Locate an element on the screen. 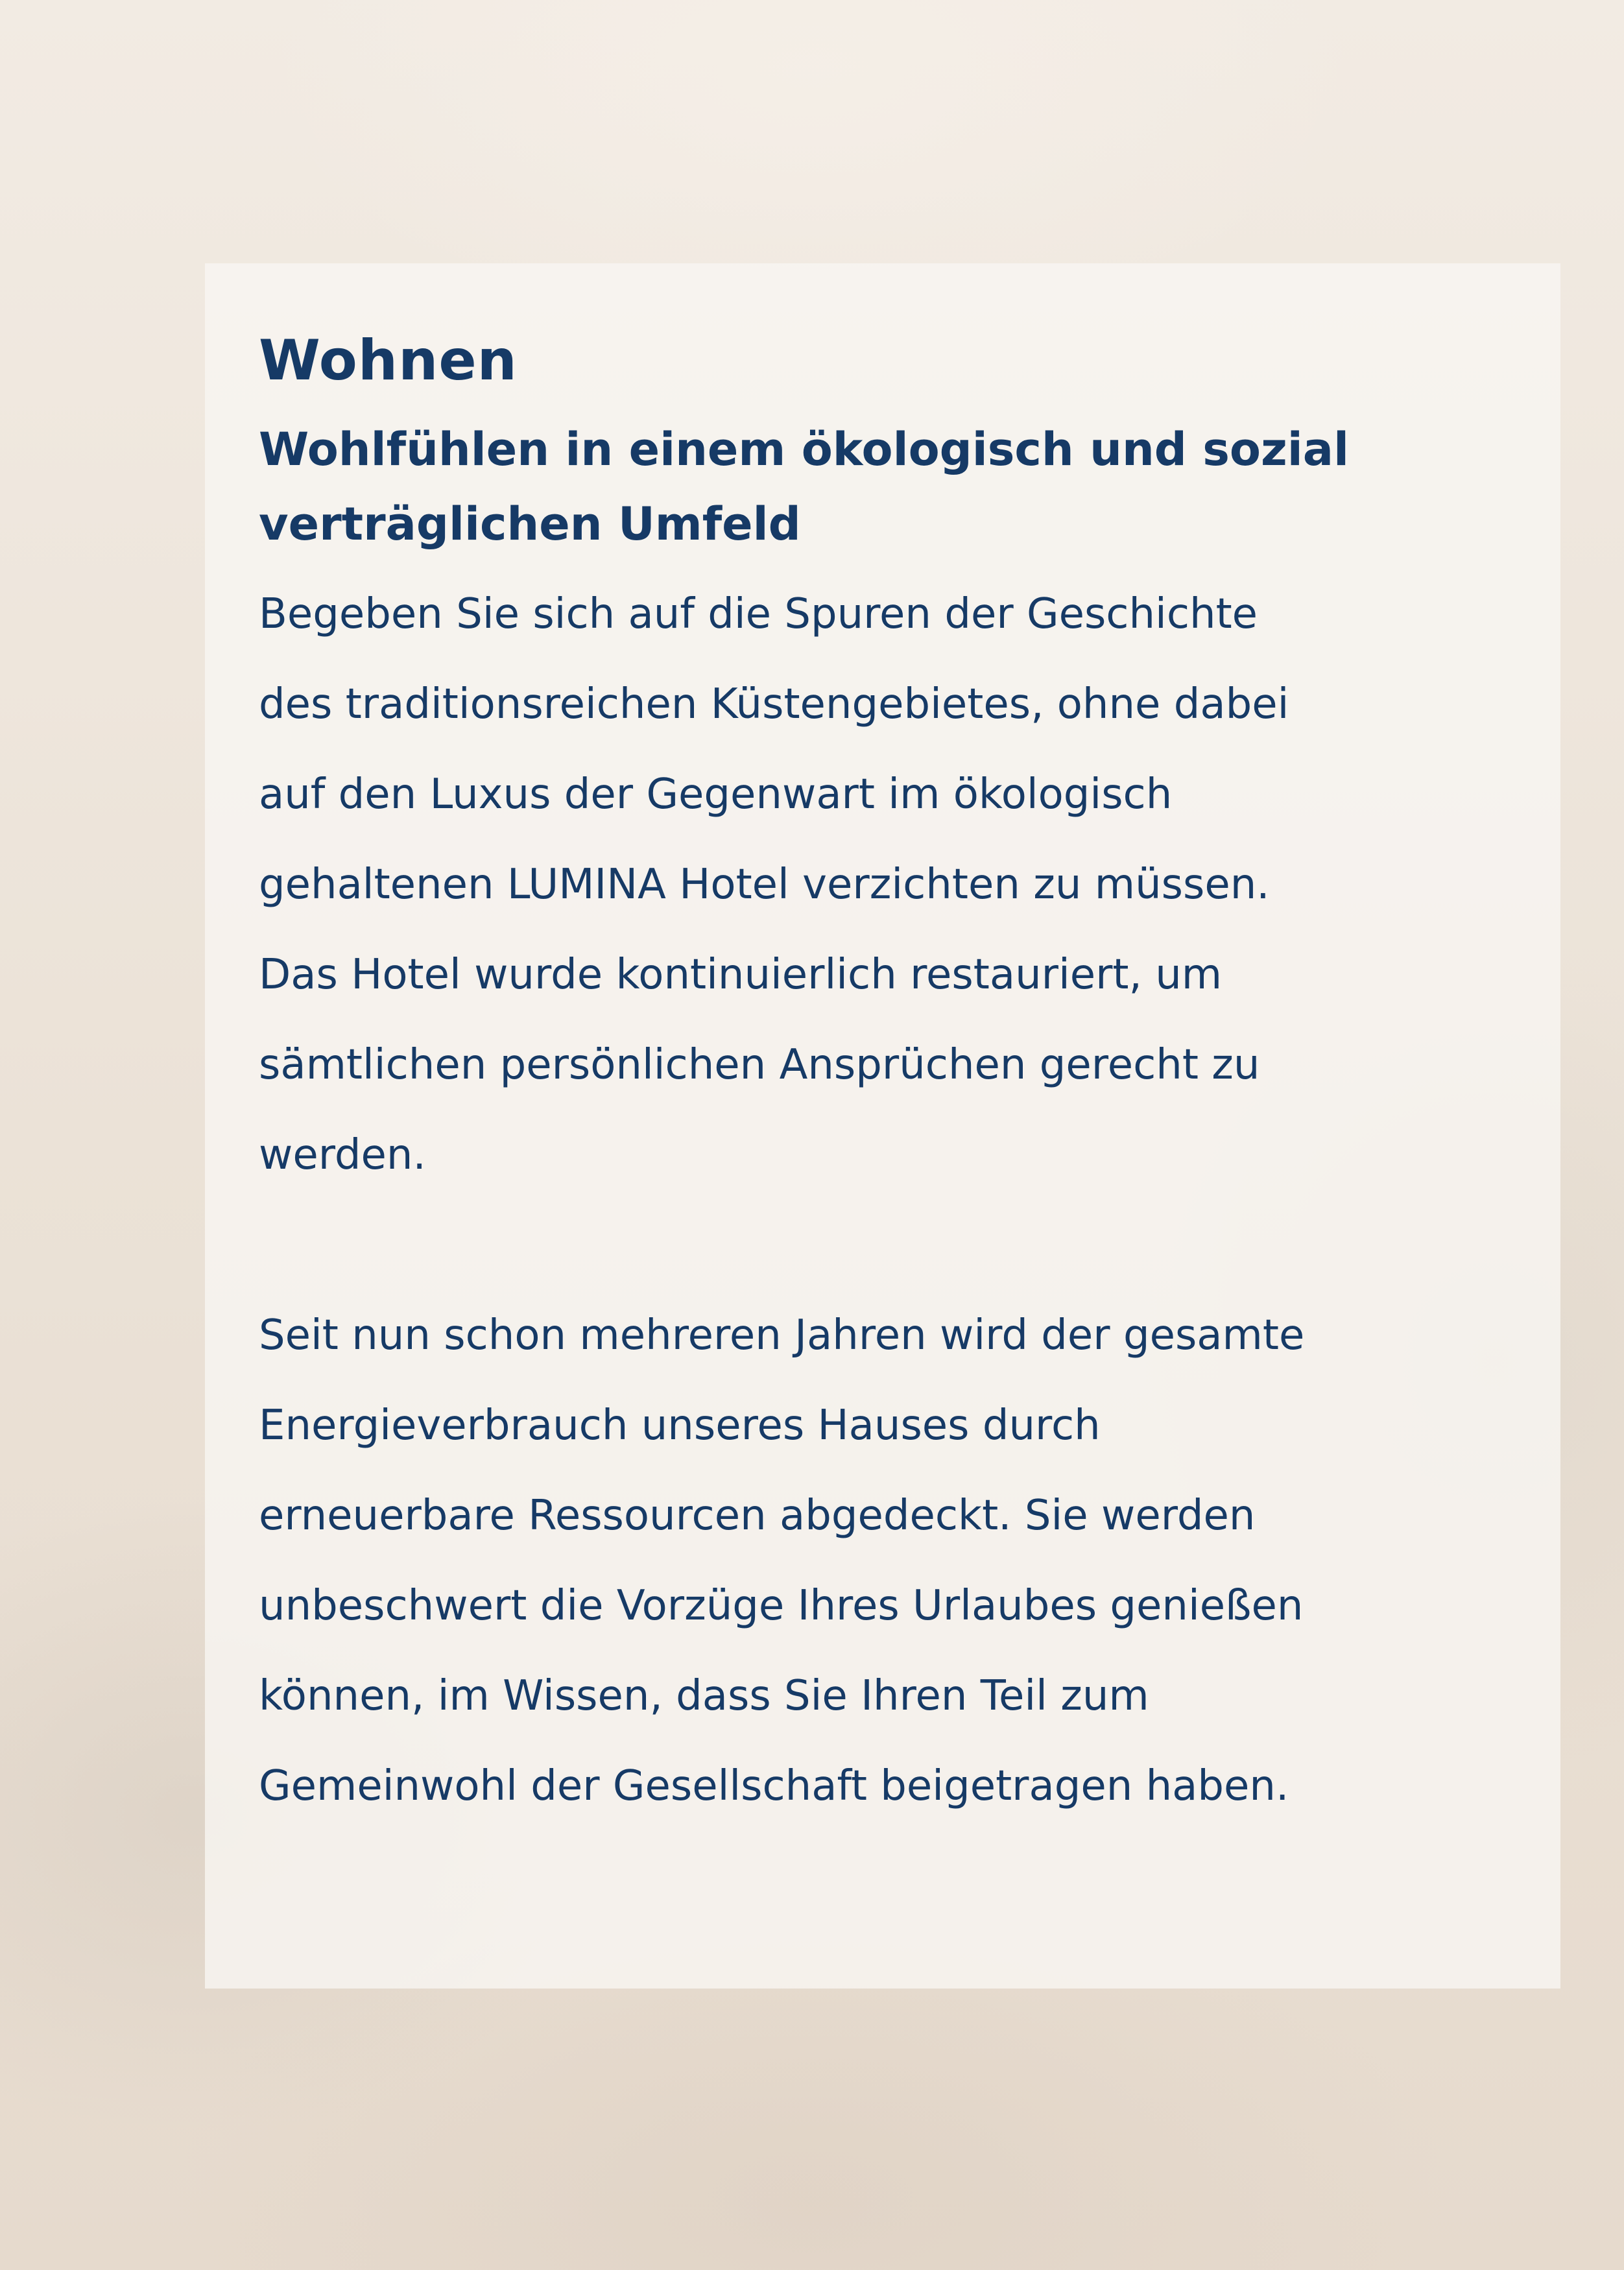  paragraph-line: Energieverbrauch unseres Hauses durch is located at coordinates (680, 1426).